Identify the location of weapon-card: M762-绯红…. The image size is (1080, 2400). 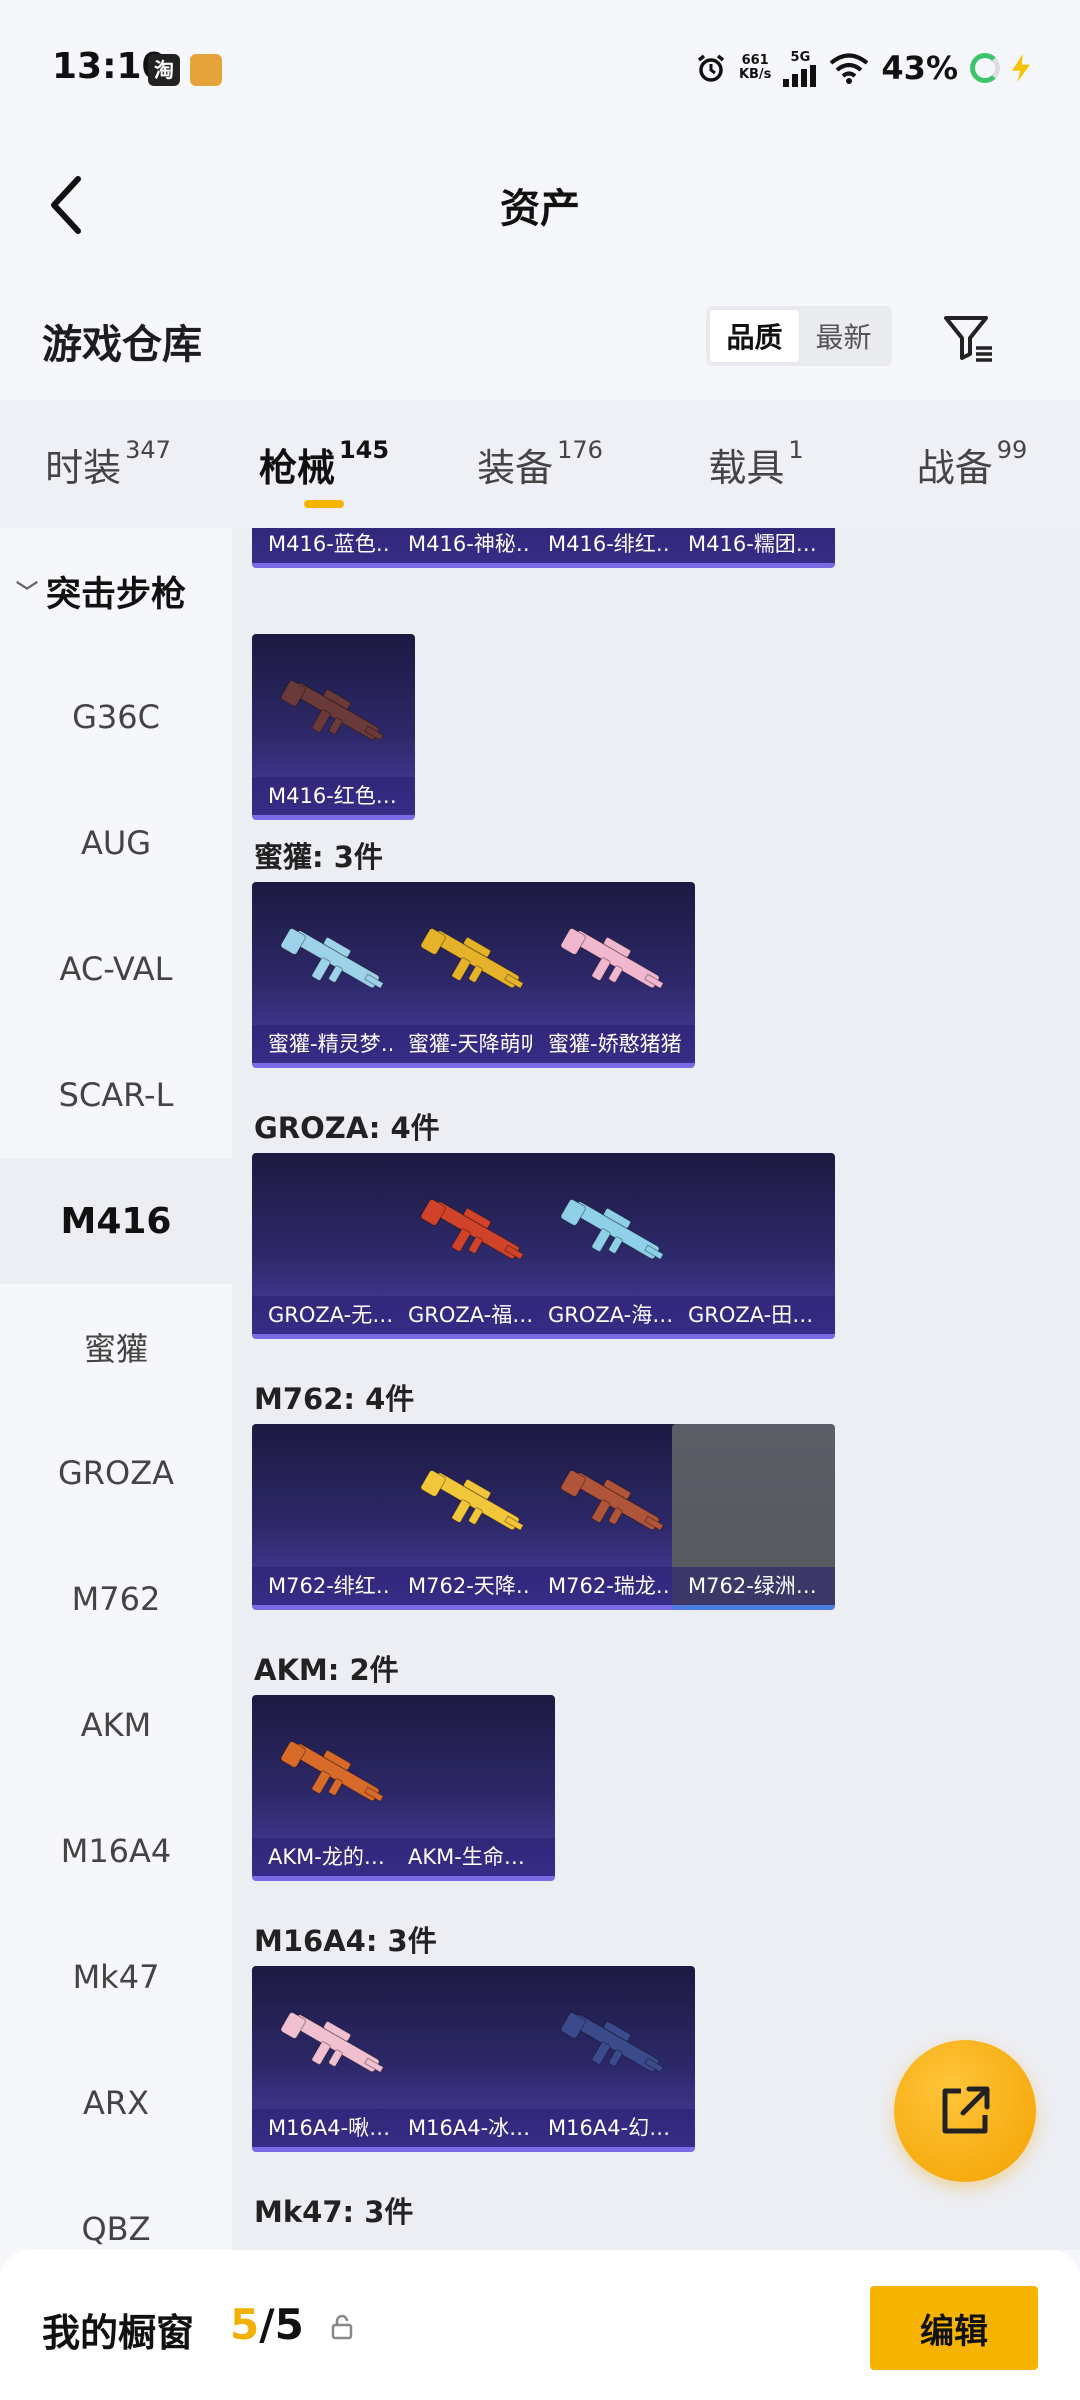
(333, 1517).